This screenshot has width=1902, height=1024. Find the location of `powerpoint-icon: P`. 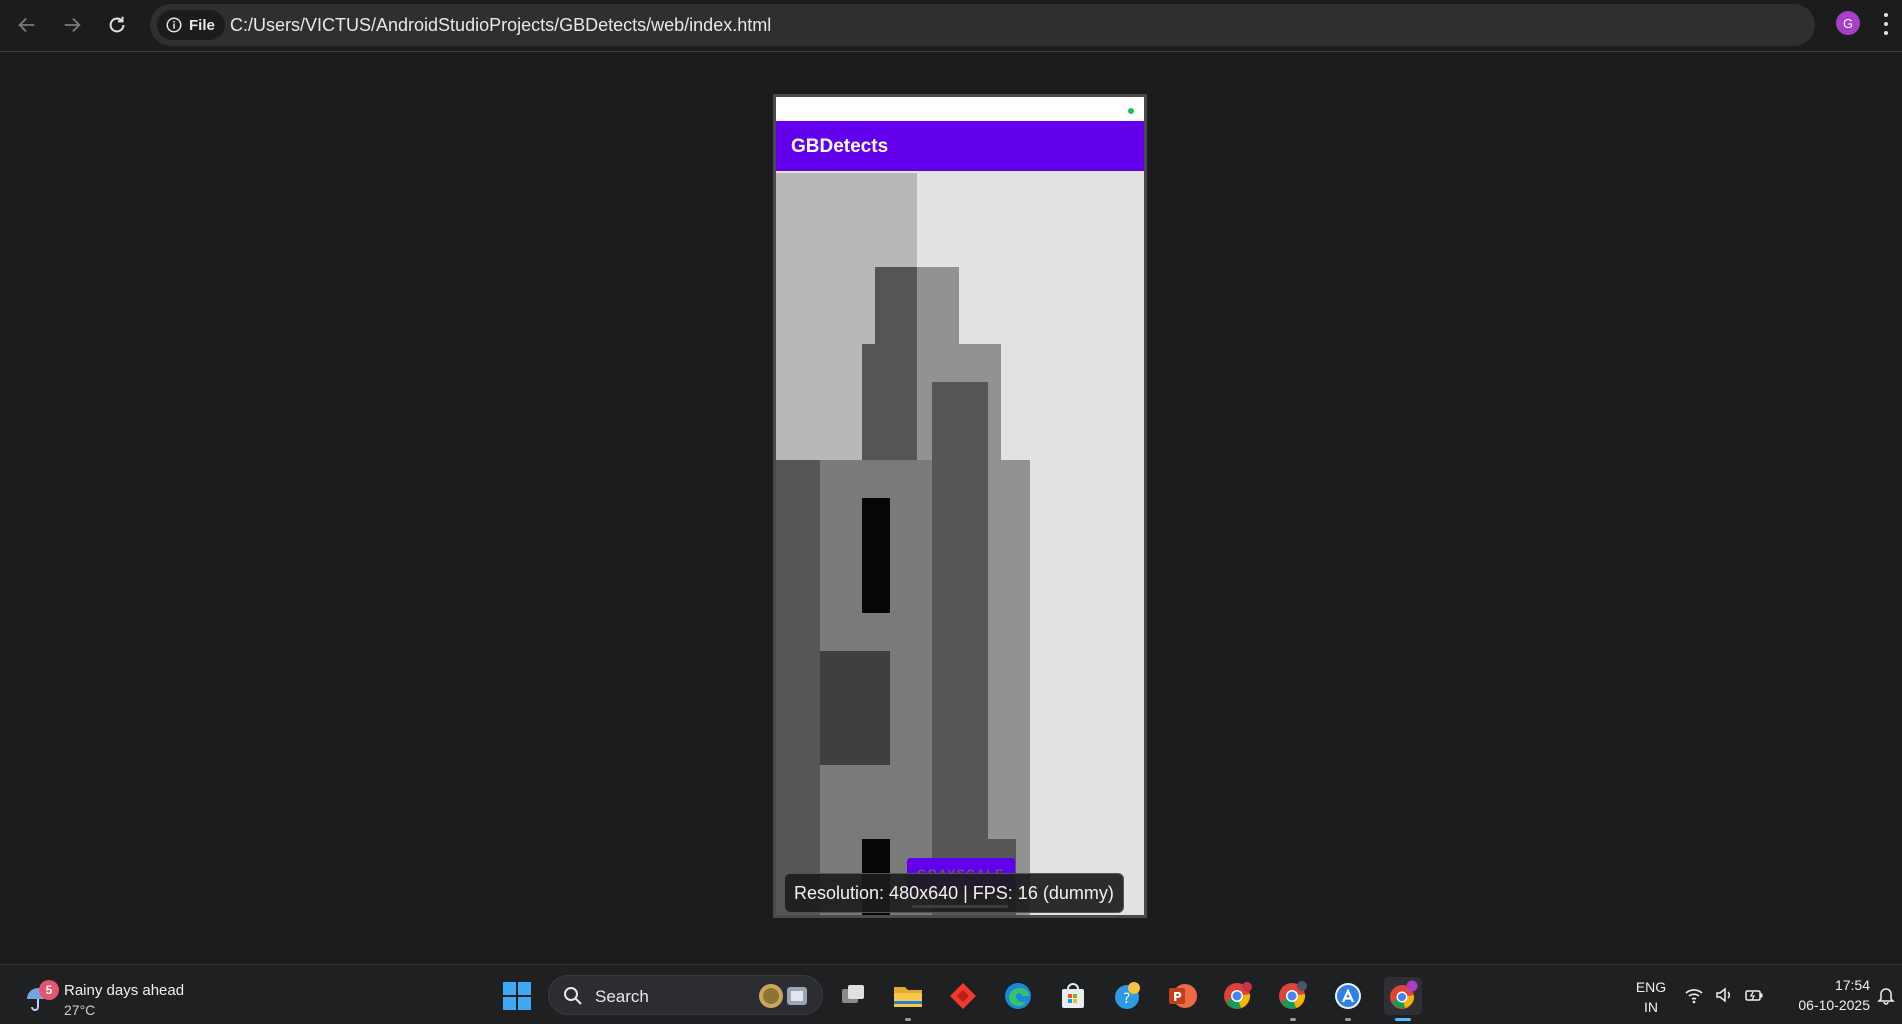

powerpoint-icon: P is located at coordinates (1183, 996).